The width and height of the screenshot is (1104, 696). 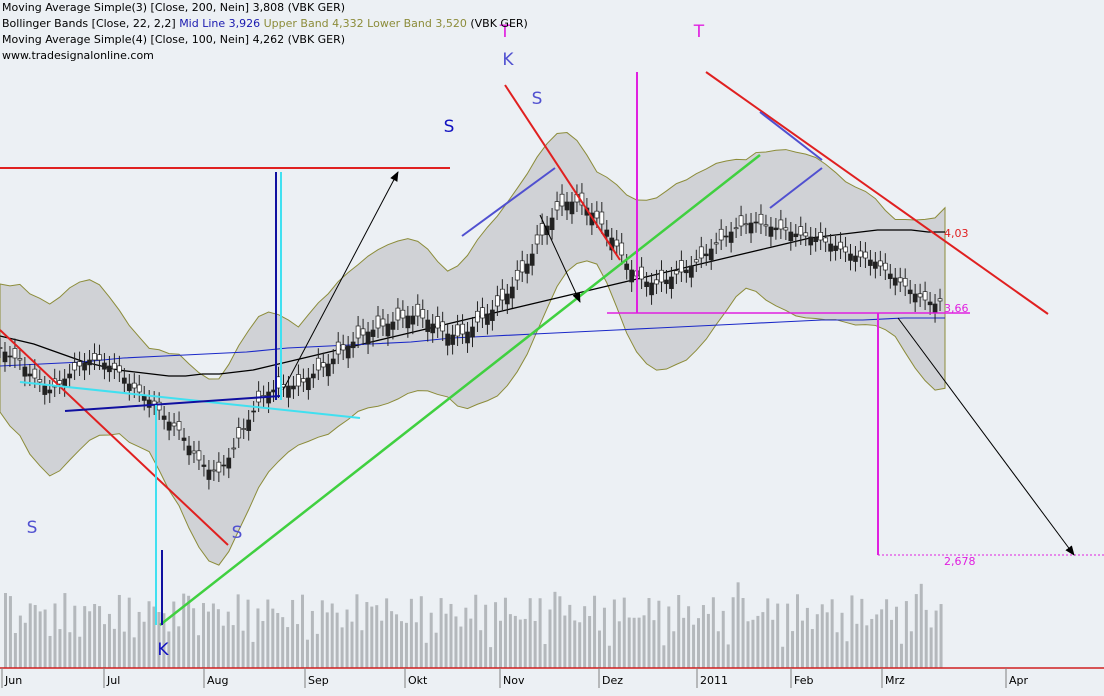 I want to click on legend-website: www.tradesignalonline.com, so click(x=78, y=55).